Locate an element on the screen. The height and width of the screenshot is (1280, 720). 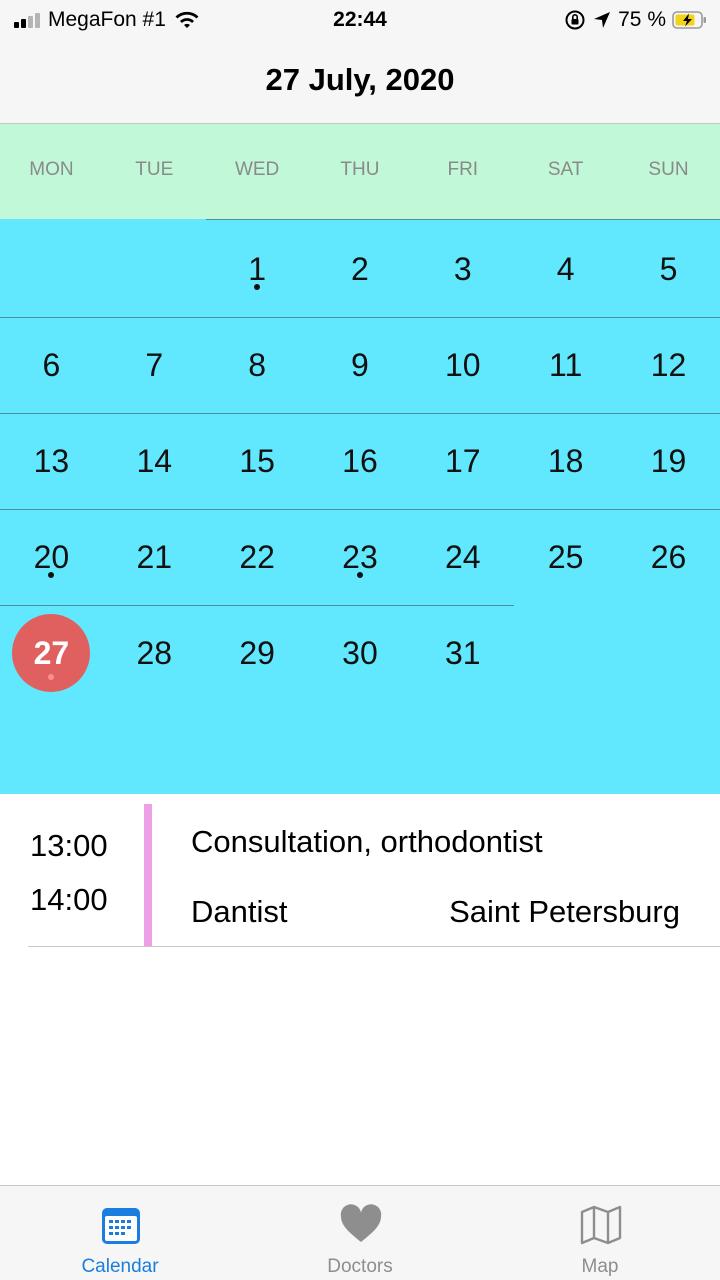
day-number: 21 is located at coordinates (154, 556).